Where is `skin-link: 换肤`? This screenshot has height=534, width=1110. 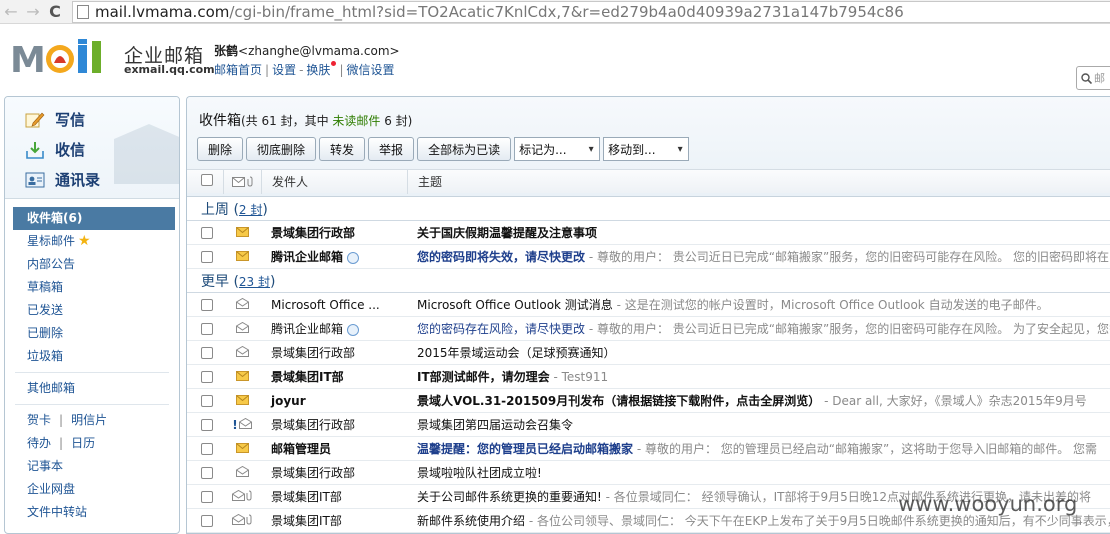 skin-link: 换肤 is located at coordinates (318, 70).